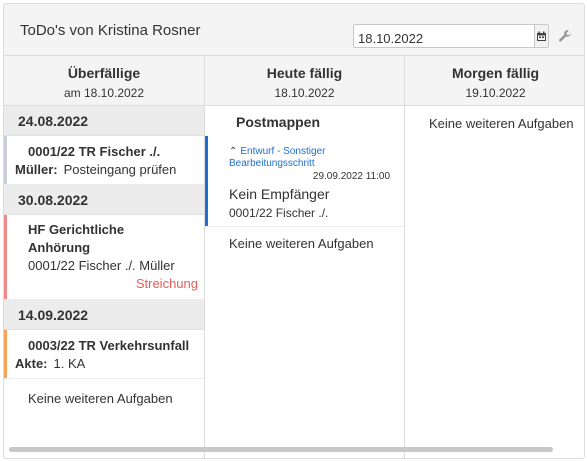 This screenshot has height=461, width=587. Describe the element at coordinates (109, 345) in the screenshot. I see `item-title: 0003/22 TR Verkehrsunfall` at that location.